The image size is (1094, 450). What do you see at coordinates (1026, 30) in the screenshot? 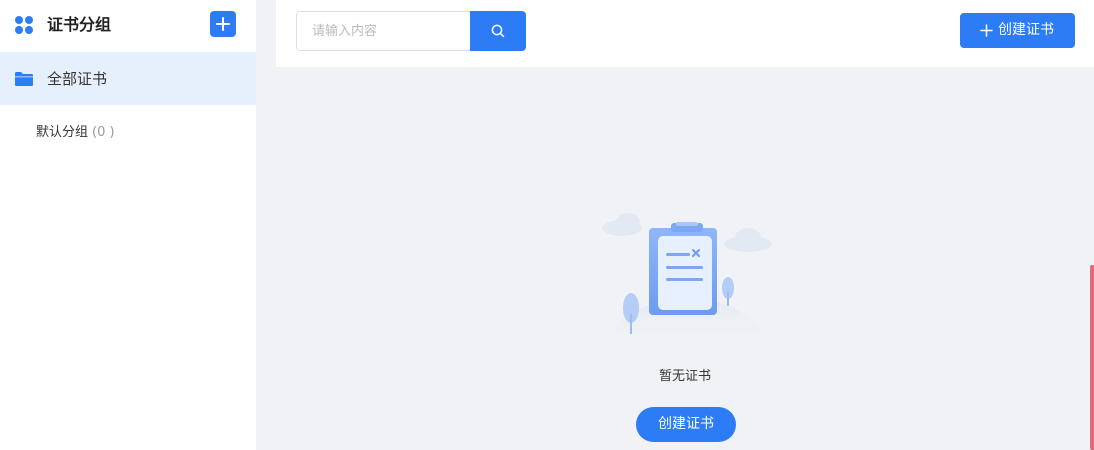
I see `create-certificate-label: 创建证书` at bounding box center [1026, 30].